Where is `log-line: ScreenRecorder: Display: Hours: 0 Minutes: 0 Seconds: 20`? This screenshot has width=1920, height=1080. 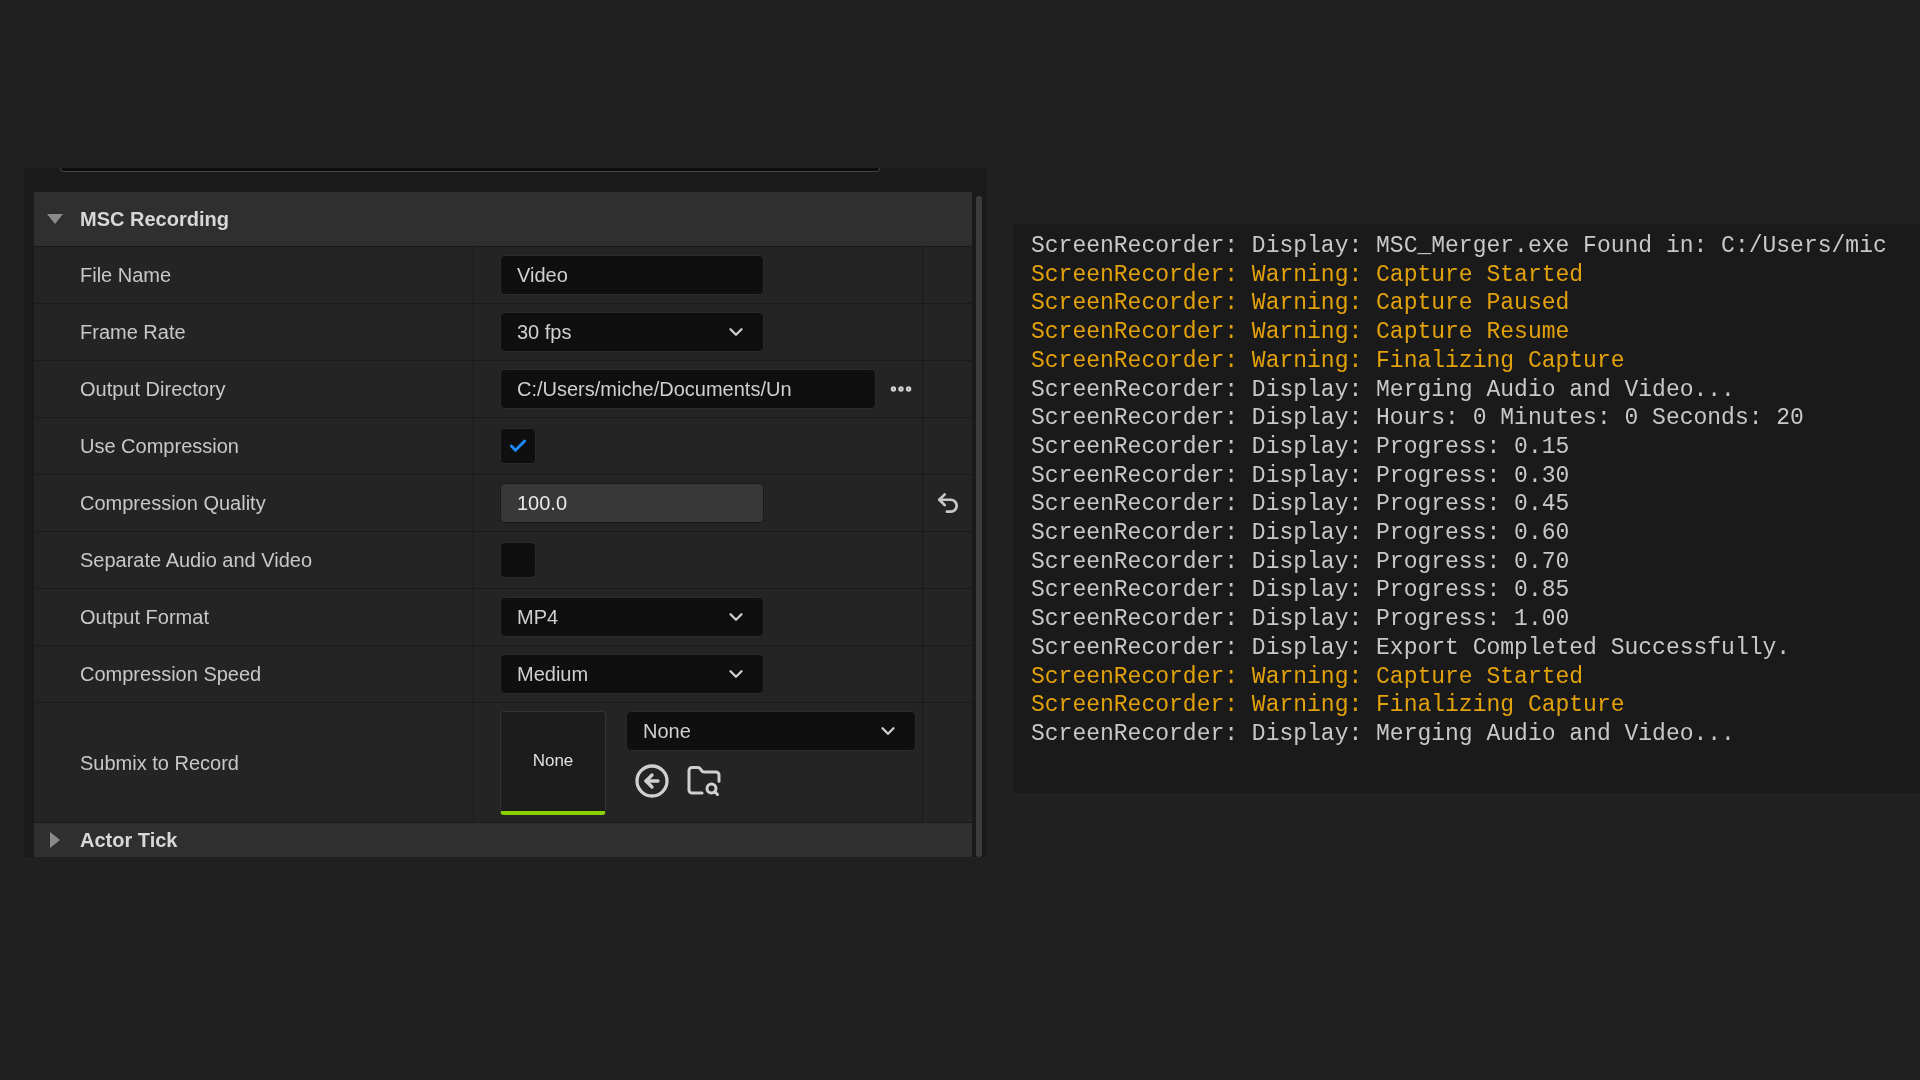
log-line: ScreenRecorder: Display: Hours: 0 Minutes: 0 Seconds: 20 is located at coordinates (1418, 418).